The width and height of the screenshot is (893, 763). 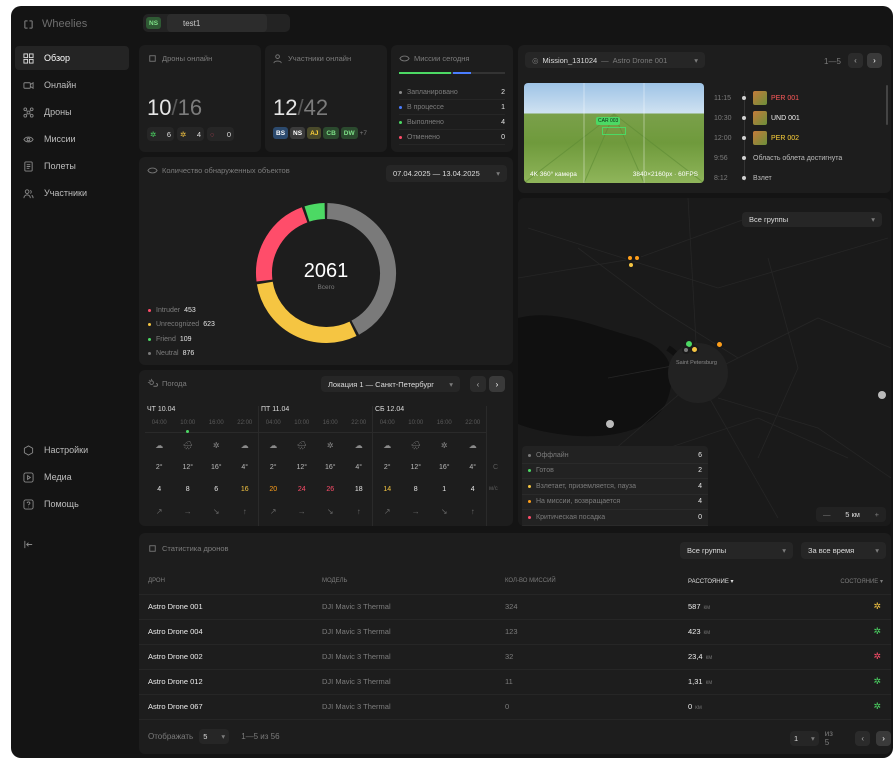 I want to click on donut-slice-friend, so click(x=315, y=212).